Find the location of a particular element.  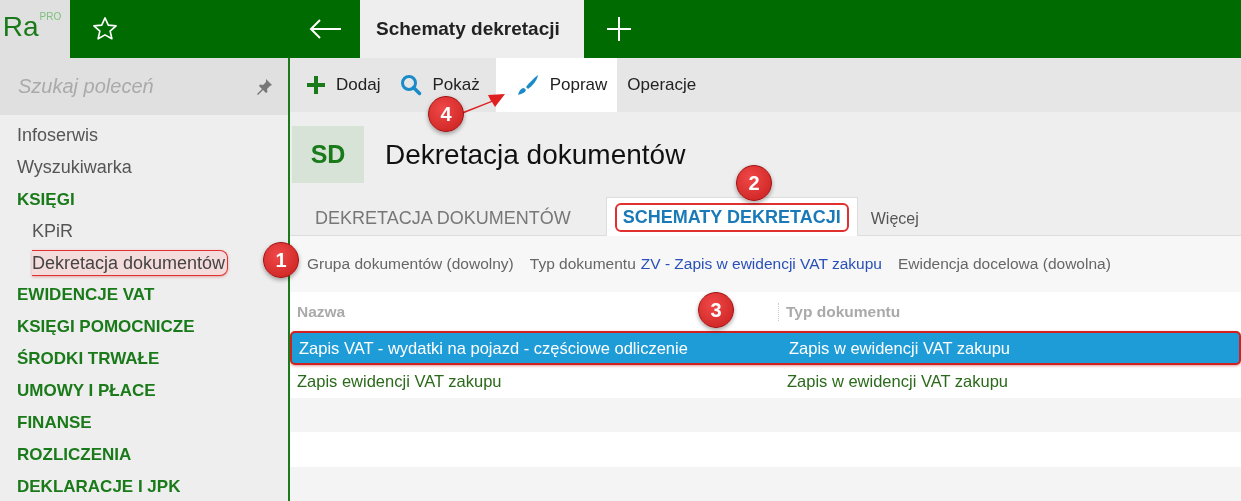

favorites-button is located at coordinates (105, 29).